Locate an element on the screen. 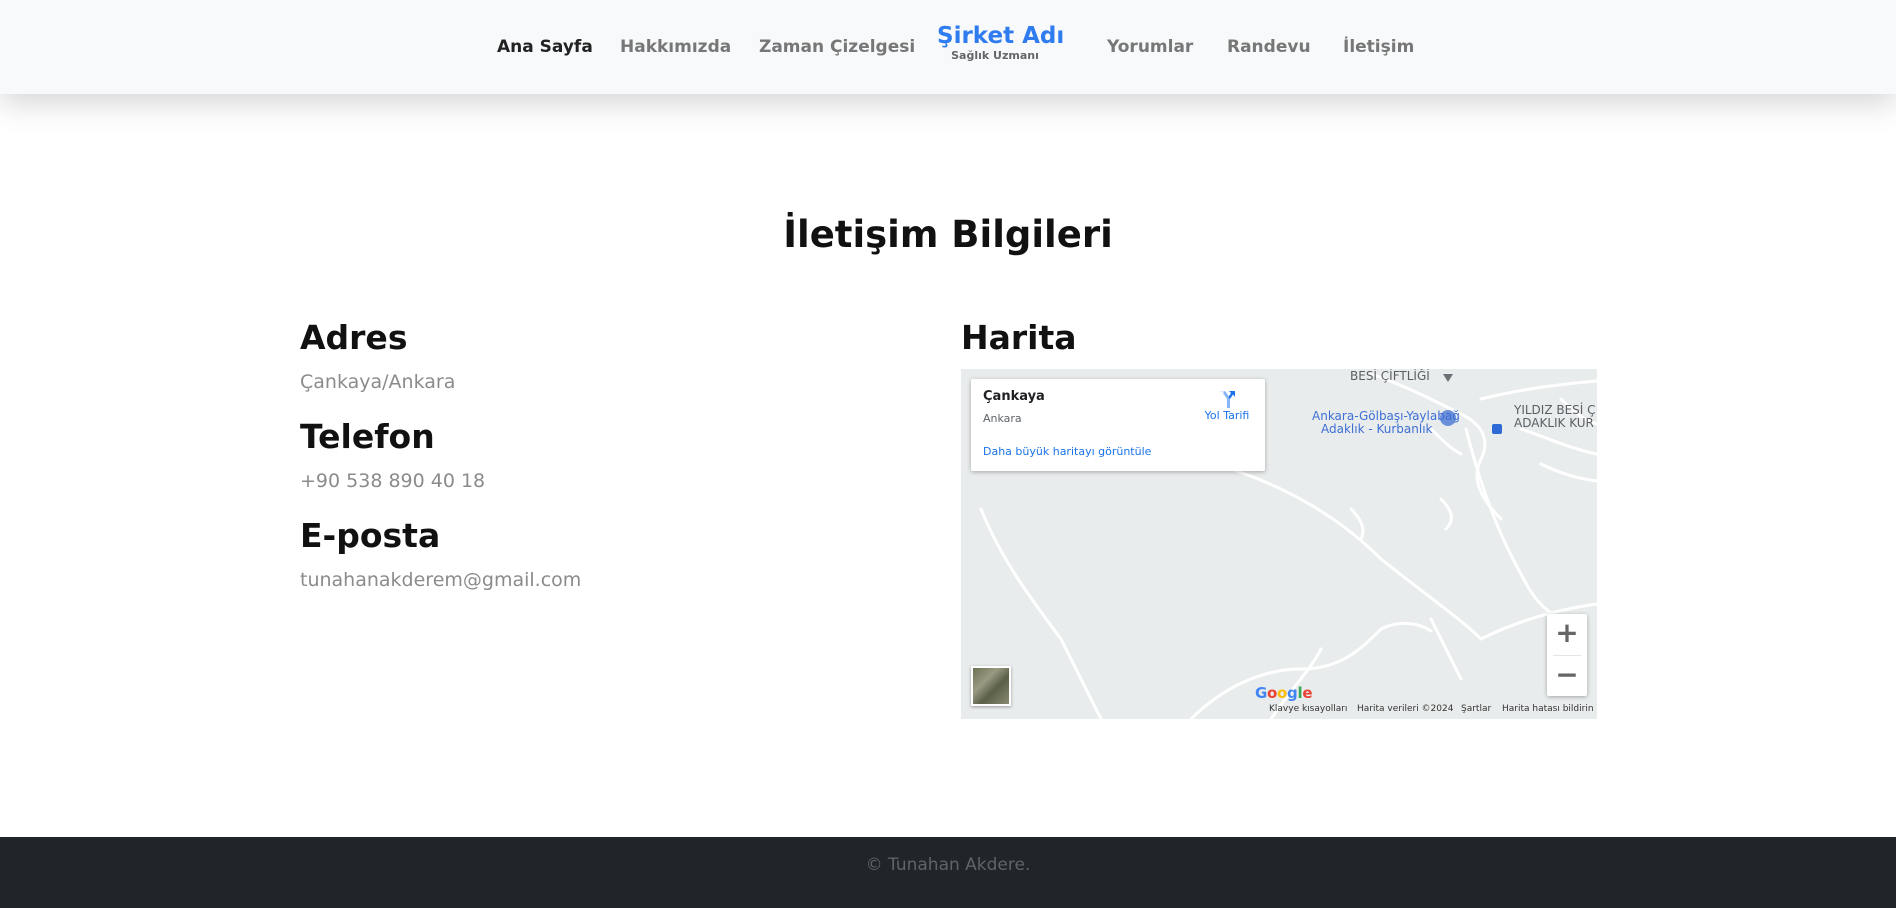 Image resolution: width=1896 pixels, height=908 pixels. report-map-error-link: Harita hatası bildirin is located at coordinates (1548, 709).